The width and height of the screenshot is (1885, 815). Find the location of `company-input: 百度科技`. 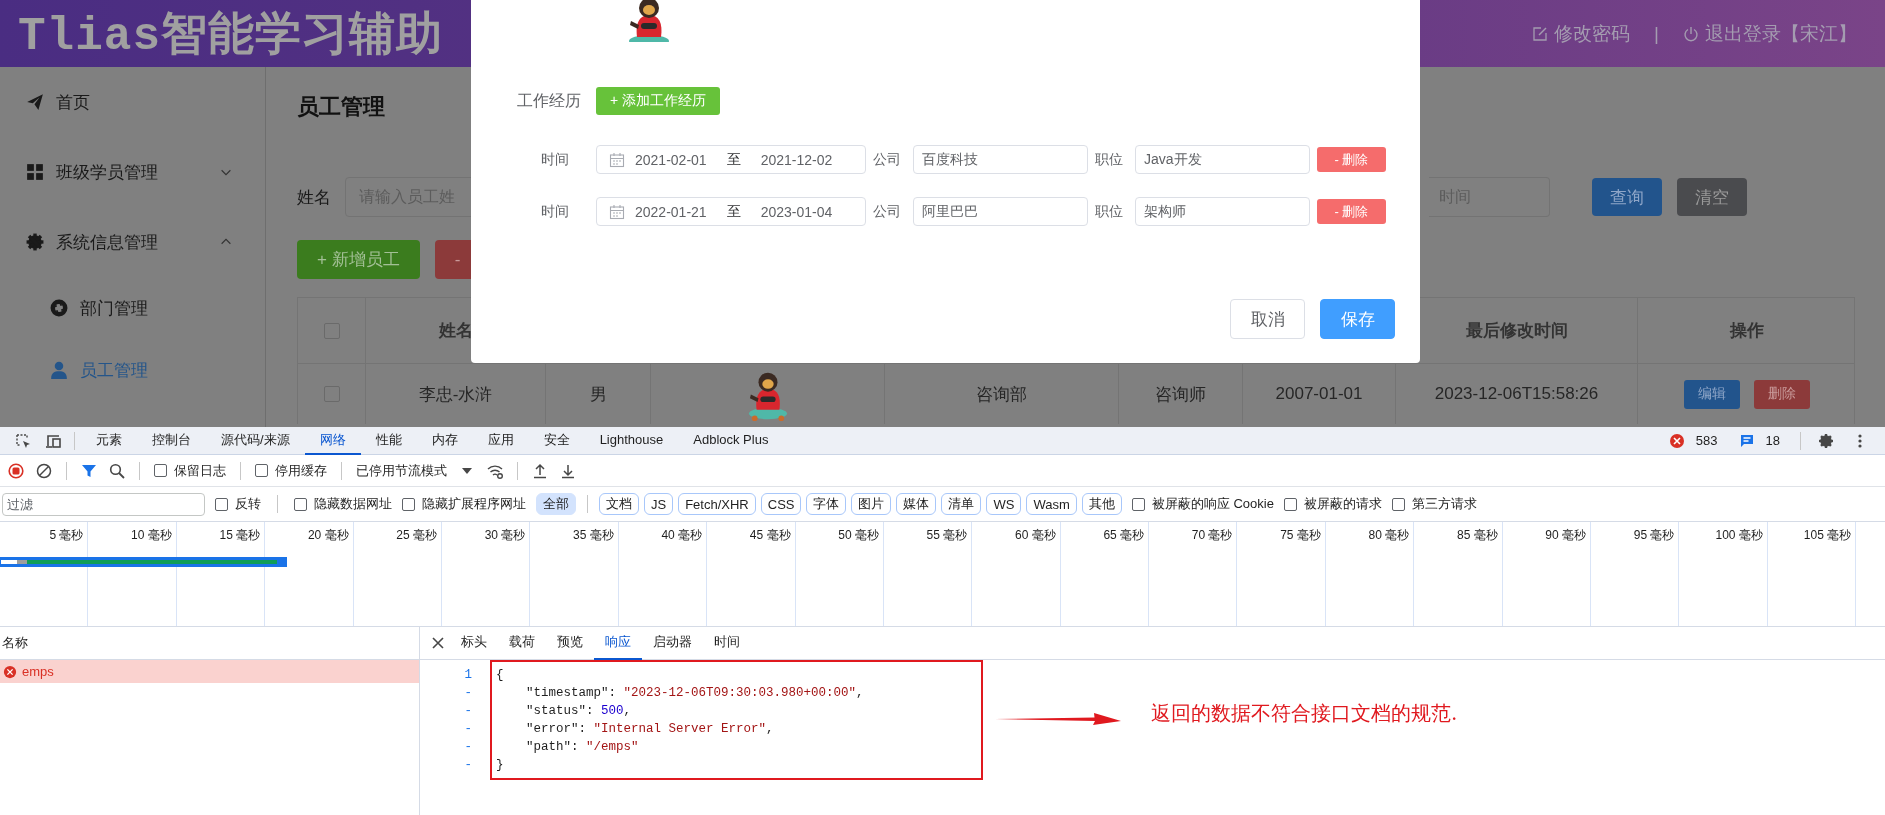

company-input: 百度科技 is located at coordinates (1000, 159).